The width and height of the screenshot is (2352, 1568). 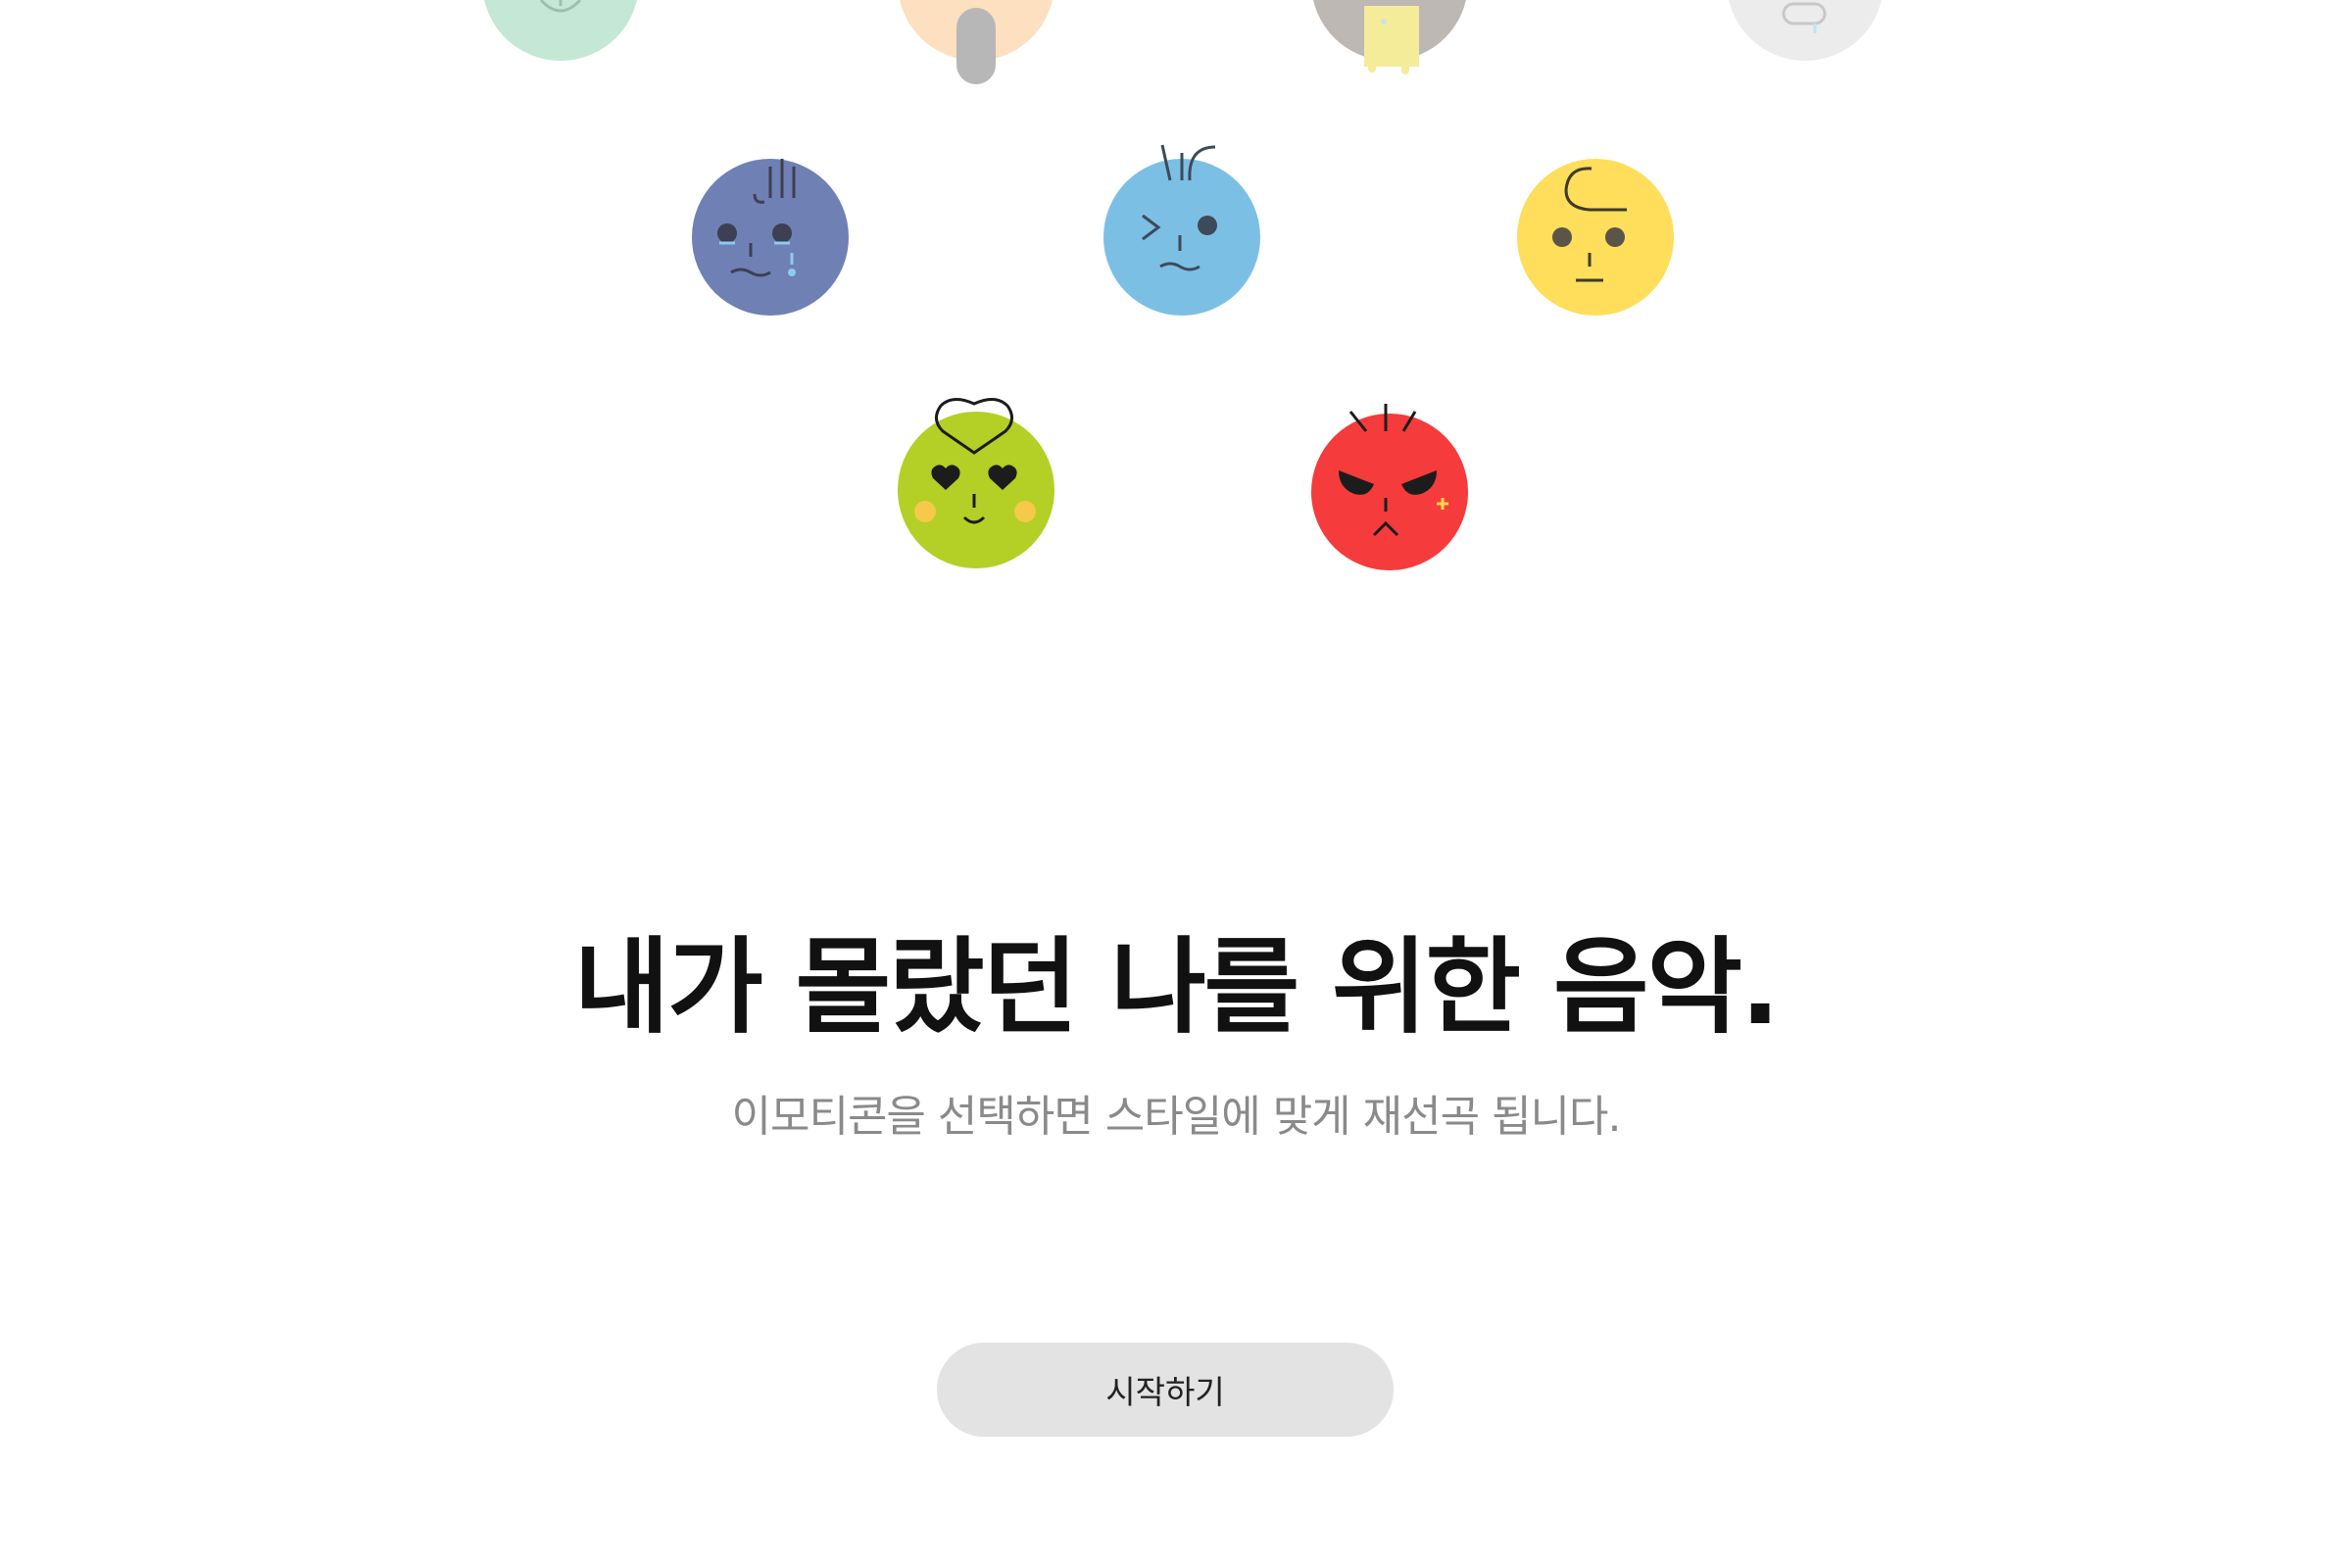 What do you see at coordinates (1177, 988) in the screenshot?
I see `headline: 내가 몰랐던 나를 위한 음악.` at bounding box center [1177, 988].